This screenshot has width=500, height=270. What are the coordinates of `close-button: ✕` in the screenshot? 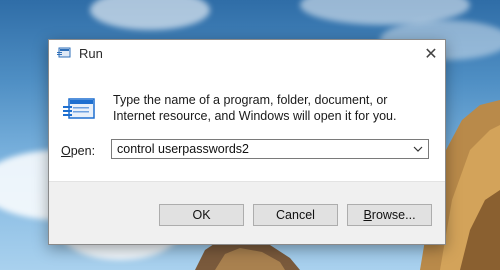 It's located at (431, 54).